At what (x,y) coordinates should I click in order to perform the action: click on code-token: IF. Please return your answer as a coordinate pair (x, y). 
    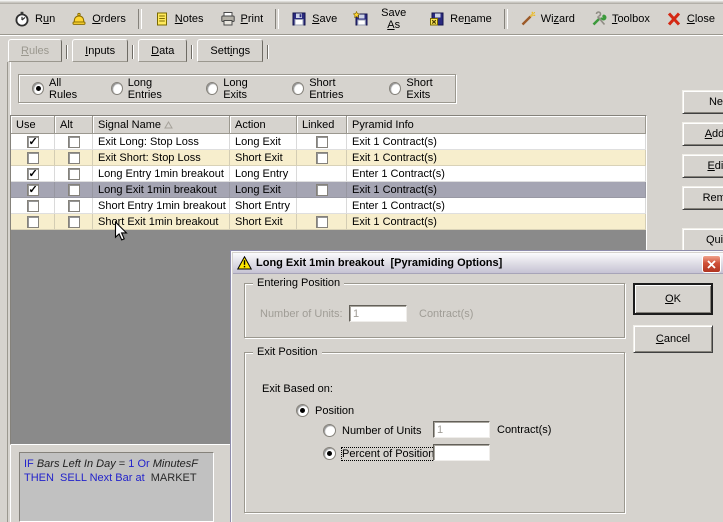
    Looking at the image, I should click on (30, 464).